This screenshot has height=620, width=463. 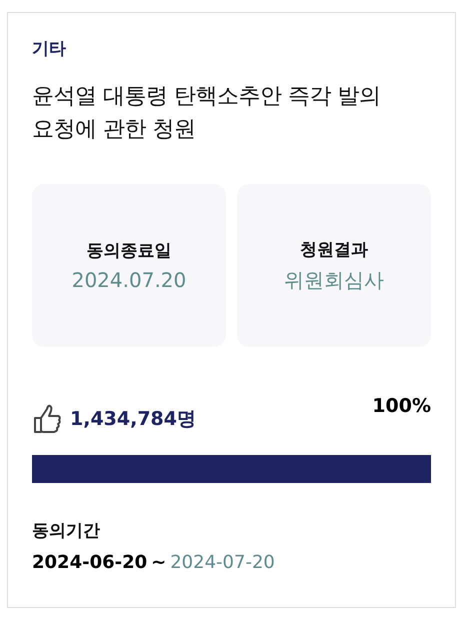 What do you see at coordinates (66, 531) in the screenshot?
I see `period-label: 동의기간` at bounding box center [66, 531].